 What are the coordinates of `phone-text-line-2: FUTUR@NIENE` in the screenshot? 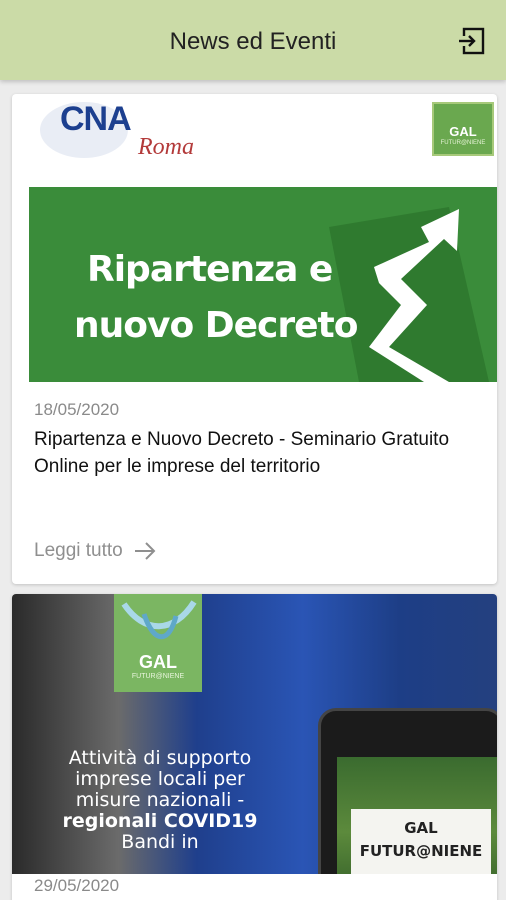 It's located at (421, 851).